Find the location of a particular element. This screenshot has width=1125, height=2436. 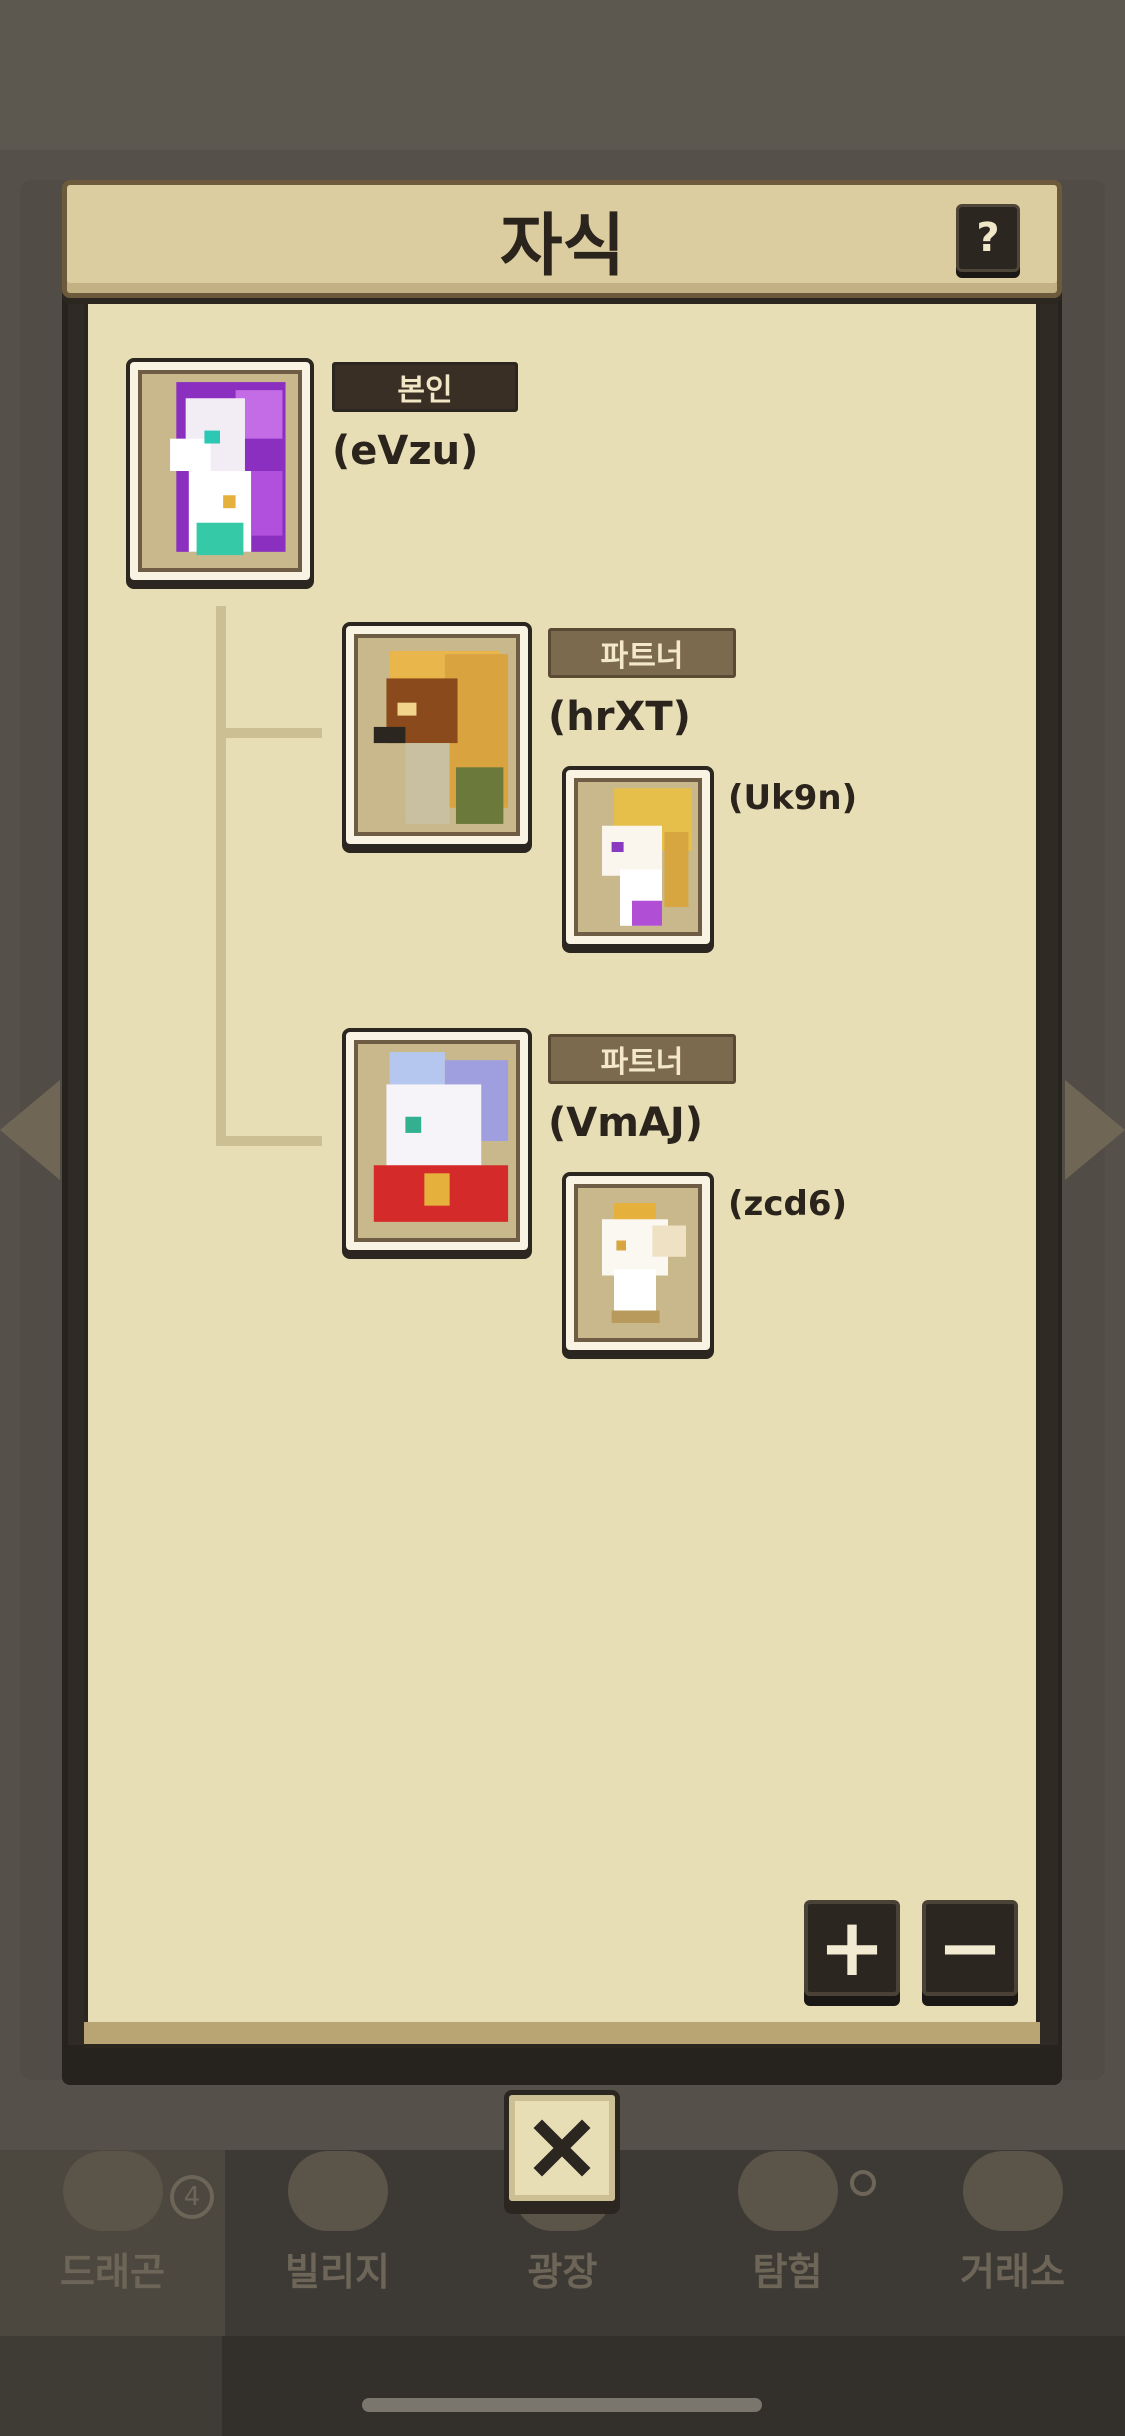

home-indicator is located at coordinates (562, 2405).